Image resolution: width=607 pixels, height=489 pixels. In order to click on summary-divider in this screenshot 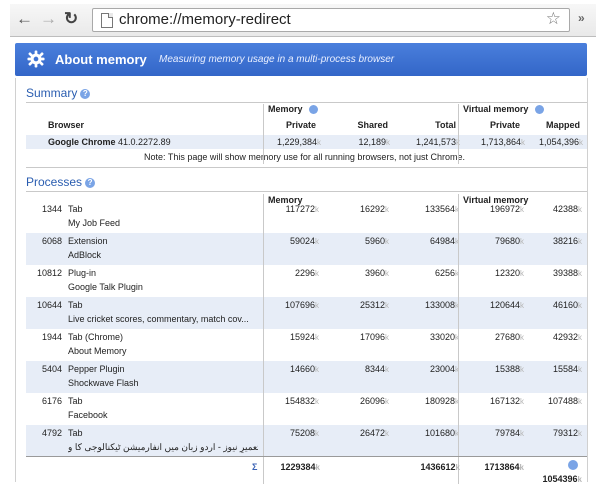, I will do `click(306, 102)`.